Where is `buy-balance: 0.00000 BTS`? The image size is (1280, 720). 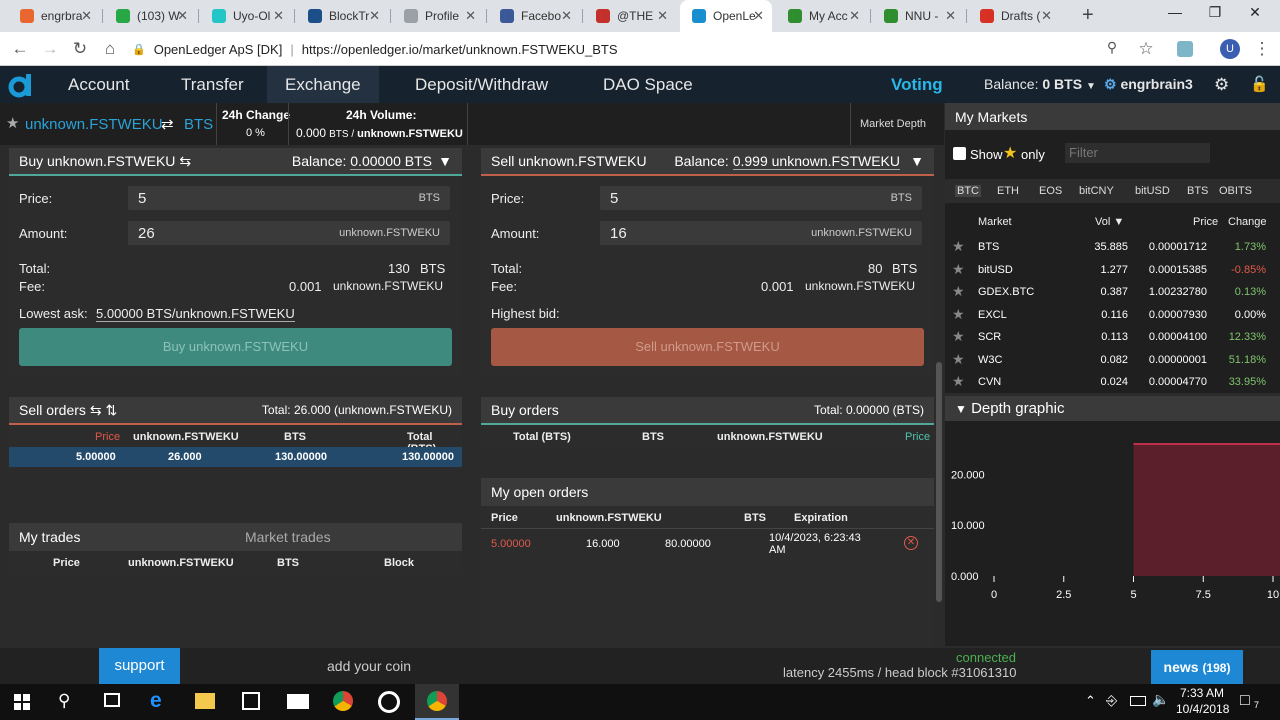 buy-balance: 0.00000 BTS is located at coordinates (391, 161).